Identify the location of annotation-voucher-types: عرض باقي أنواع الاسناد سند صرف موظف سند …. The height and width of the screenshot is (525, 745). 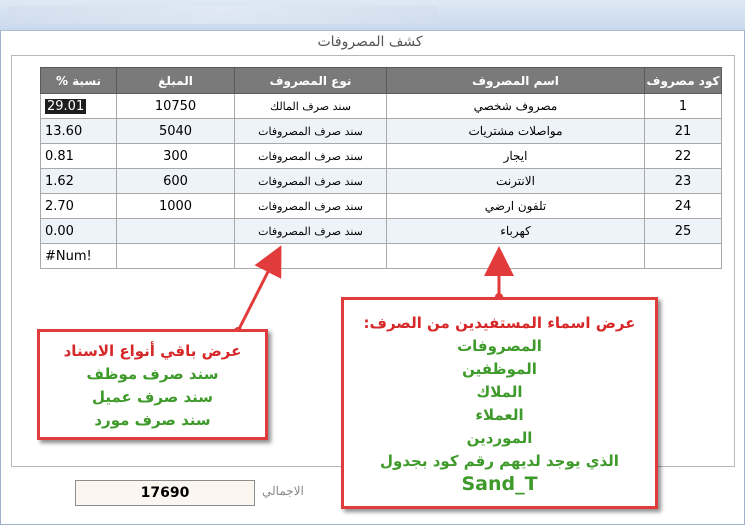
(152, 384).